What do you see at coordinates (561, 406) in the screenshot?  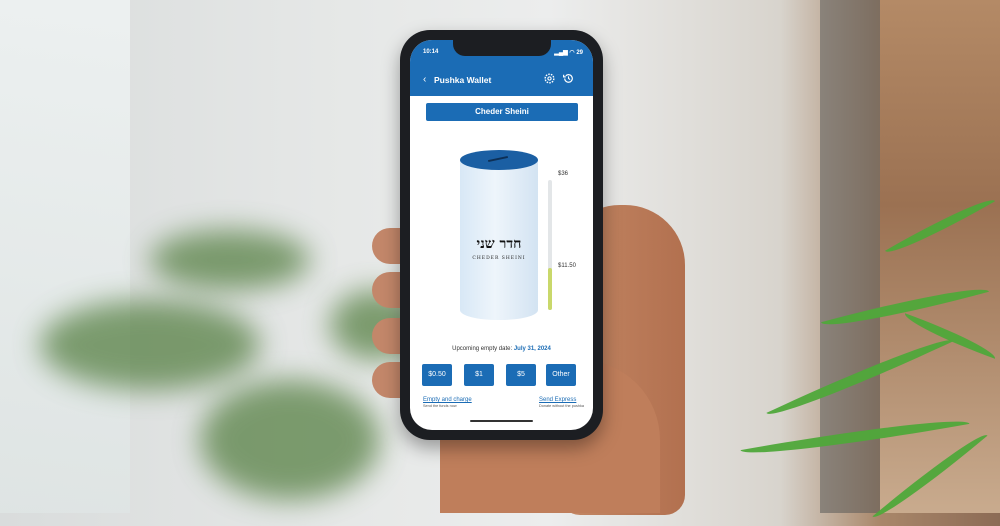 I see `send-express-subtitle: Donate without the pushka` at bounding box center [561, 406].